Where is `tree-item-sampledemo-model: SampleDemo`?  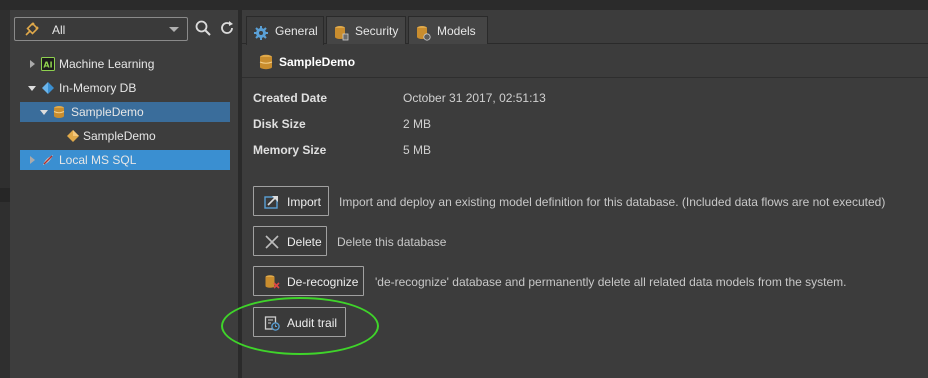 tree-item-sampledemo-model: SampleDemo is located at coordinates (124, 136).